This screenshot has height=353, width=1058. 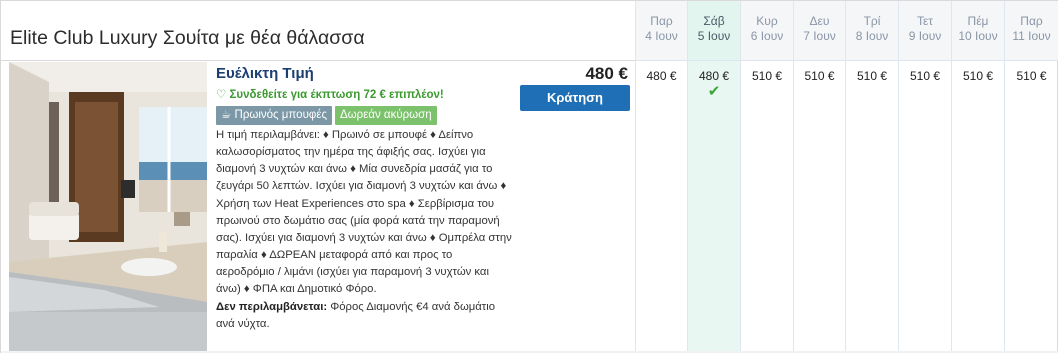 I want to click on day-price-cell-3: 510 €, so click(x=819, y=207).